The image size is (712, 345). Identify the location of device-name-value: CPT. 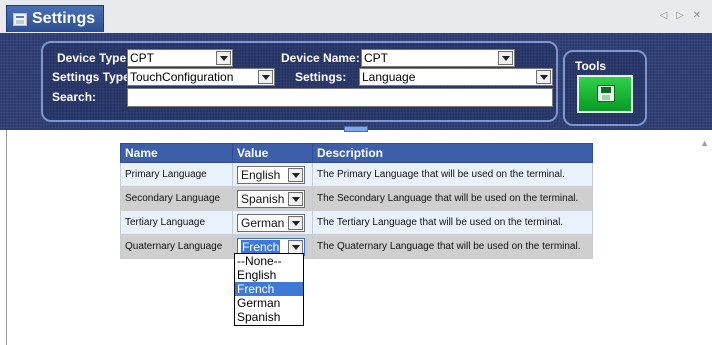
(376, 58).